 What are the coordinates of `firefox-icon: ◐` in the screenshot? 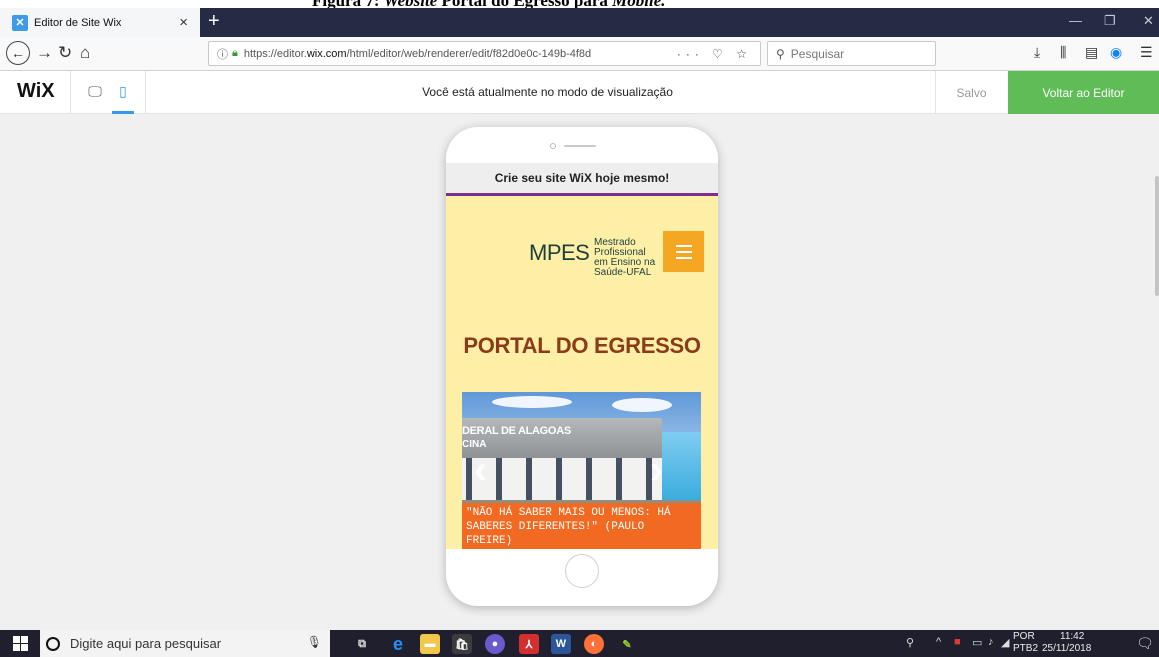 It's located at (594, 644).